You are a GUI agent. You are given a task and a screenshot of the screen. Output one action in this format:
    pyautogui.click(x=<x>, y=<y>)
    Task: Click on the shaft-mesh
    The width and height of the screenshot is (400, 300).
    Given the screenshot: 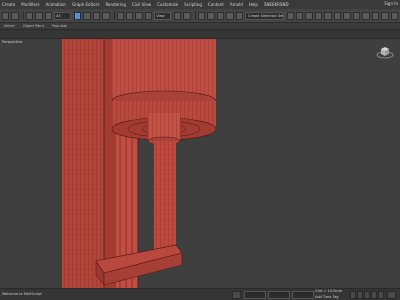 What is the action you would take?
    pyautogui.click(x=165, y=197)
    